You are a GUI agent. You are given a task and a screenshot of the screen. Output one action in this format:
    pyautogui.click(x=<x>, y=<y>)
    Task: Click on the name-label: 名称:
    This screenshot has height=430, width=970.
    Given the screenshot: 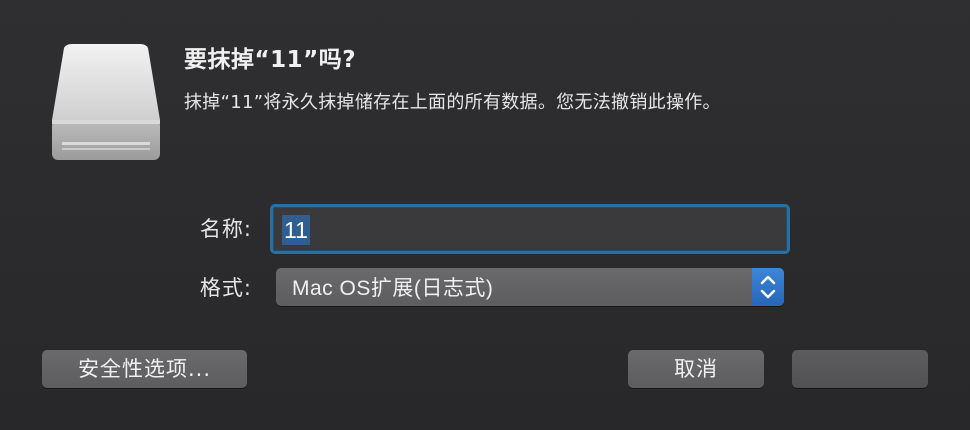 What is the action you would take?
    pyautogui.click(x=225, y=229)
    